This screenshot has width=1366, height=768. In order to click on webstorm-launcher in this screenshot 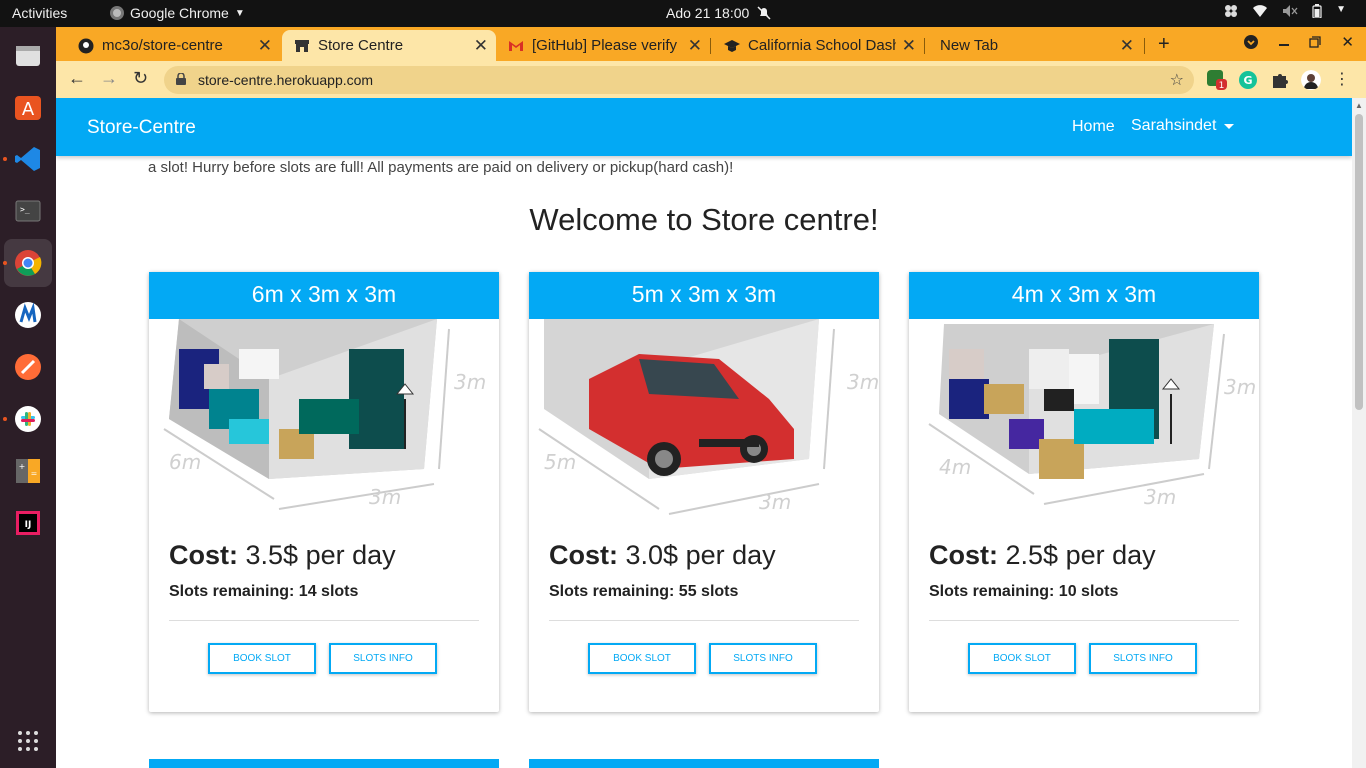, I will do `click(28, 315)`.